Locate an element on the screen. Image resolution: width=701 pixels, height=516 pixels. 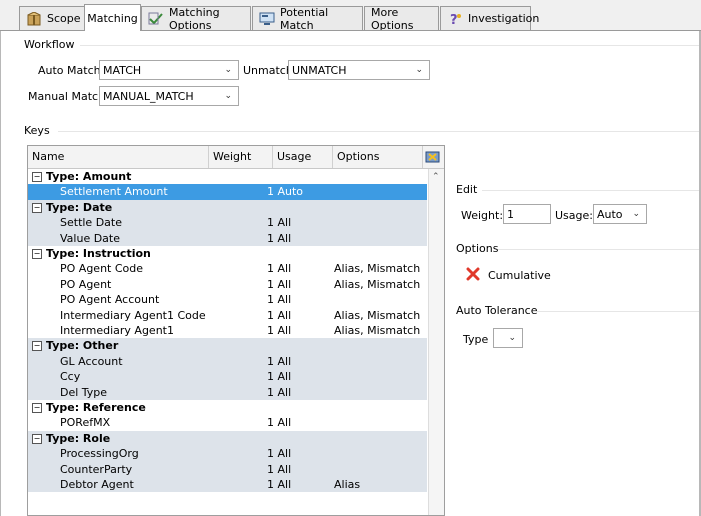
usage-value: Auto is located at coordinates (610, 214).